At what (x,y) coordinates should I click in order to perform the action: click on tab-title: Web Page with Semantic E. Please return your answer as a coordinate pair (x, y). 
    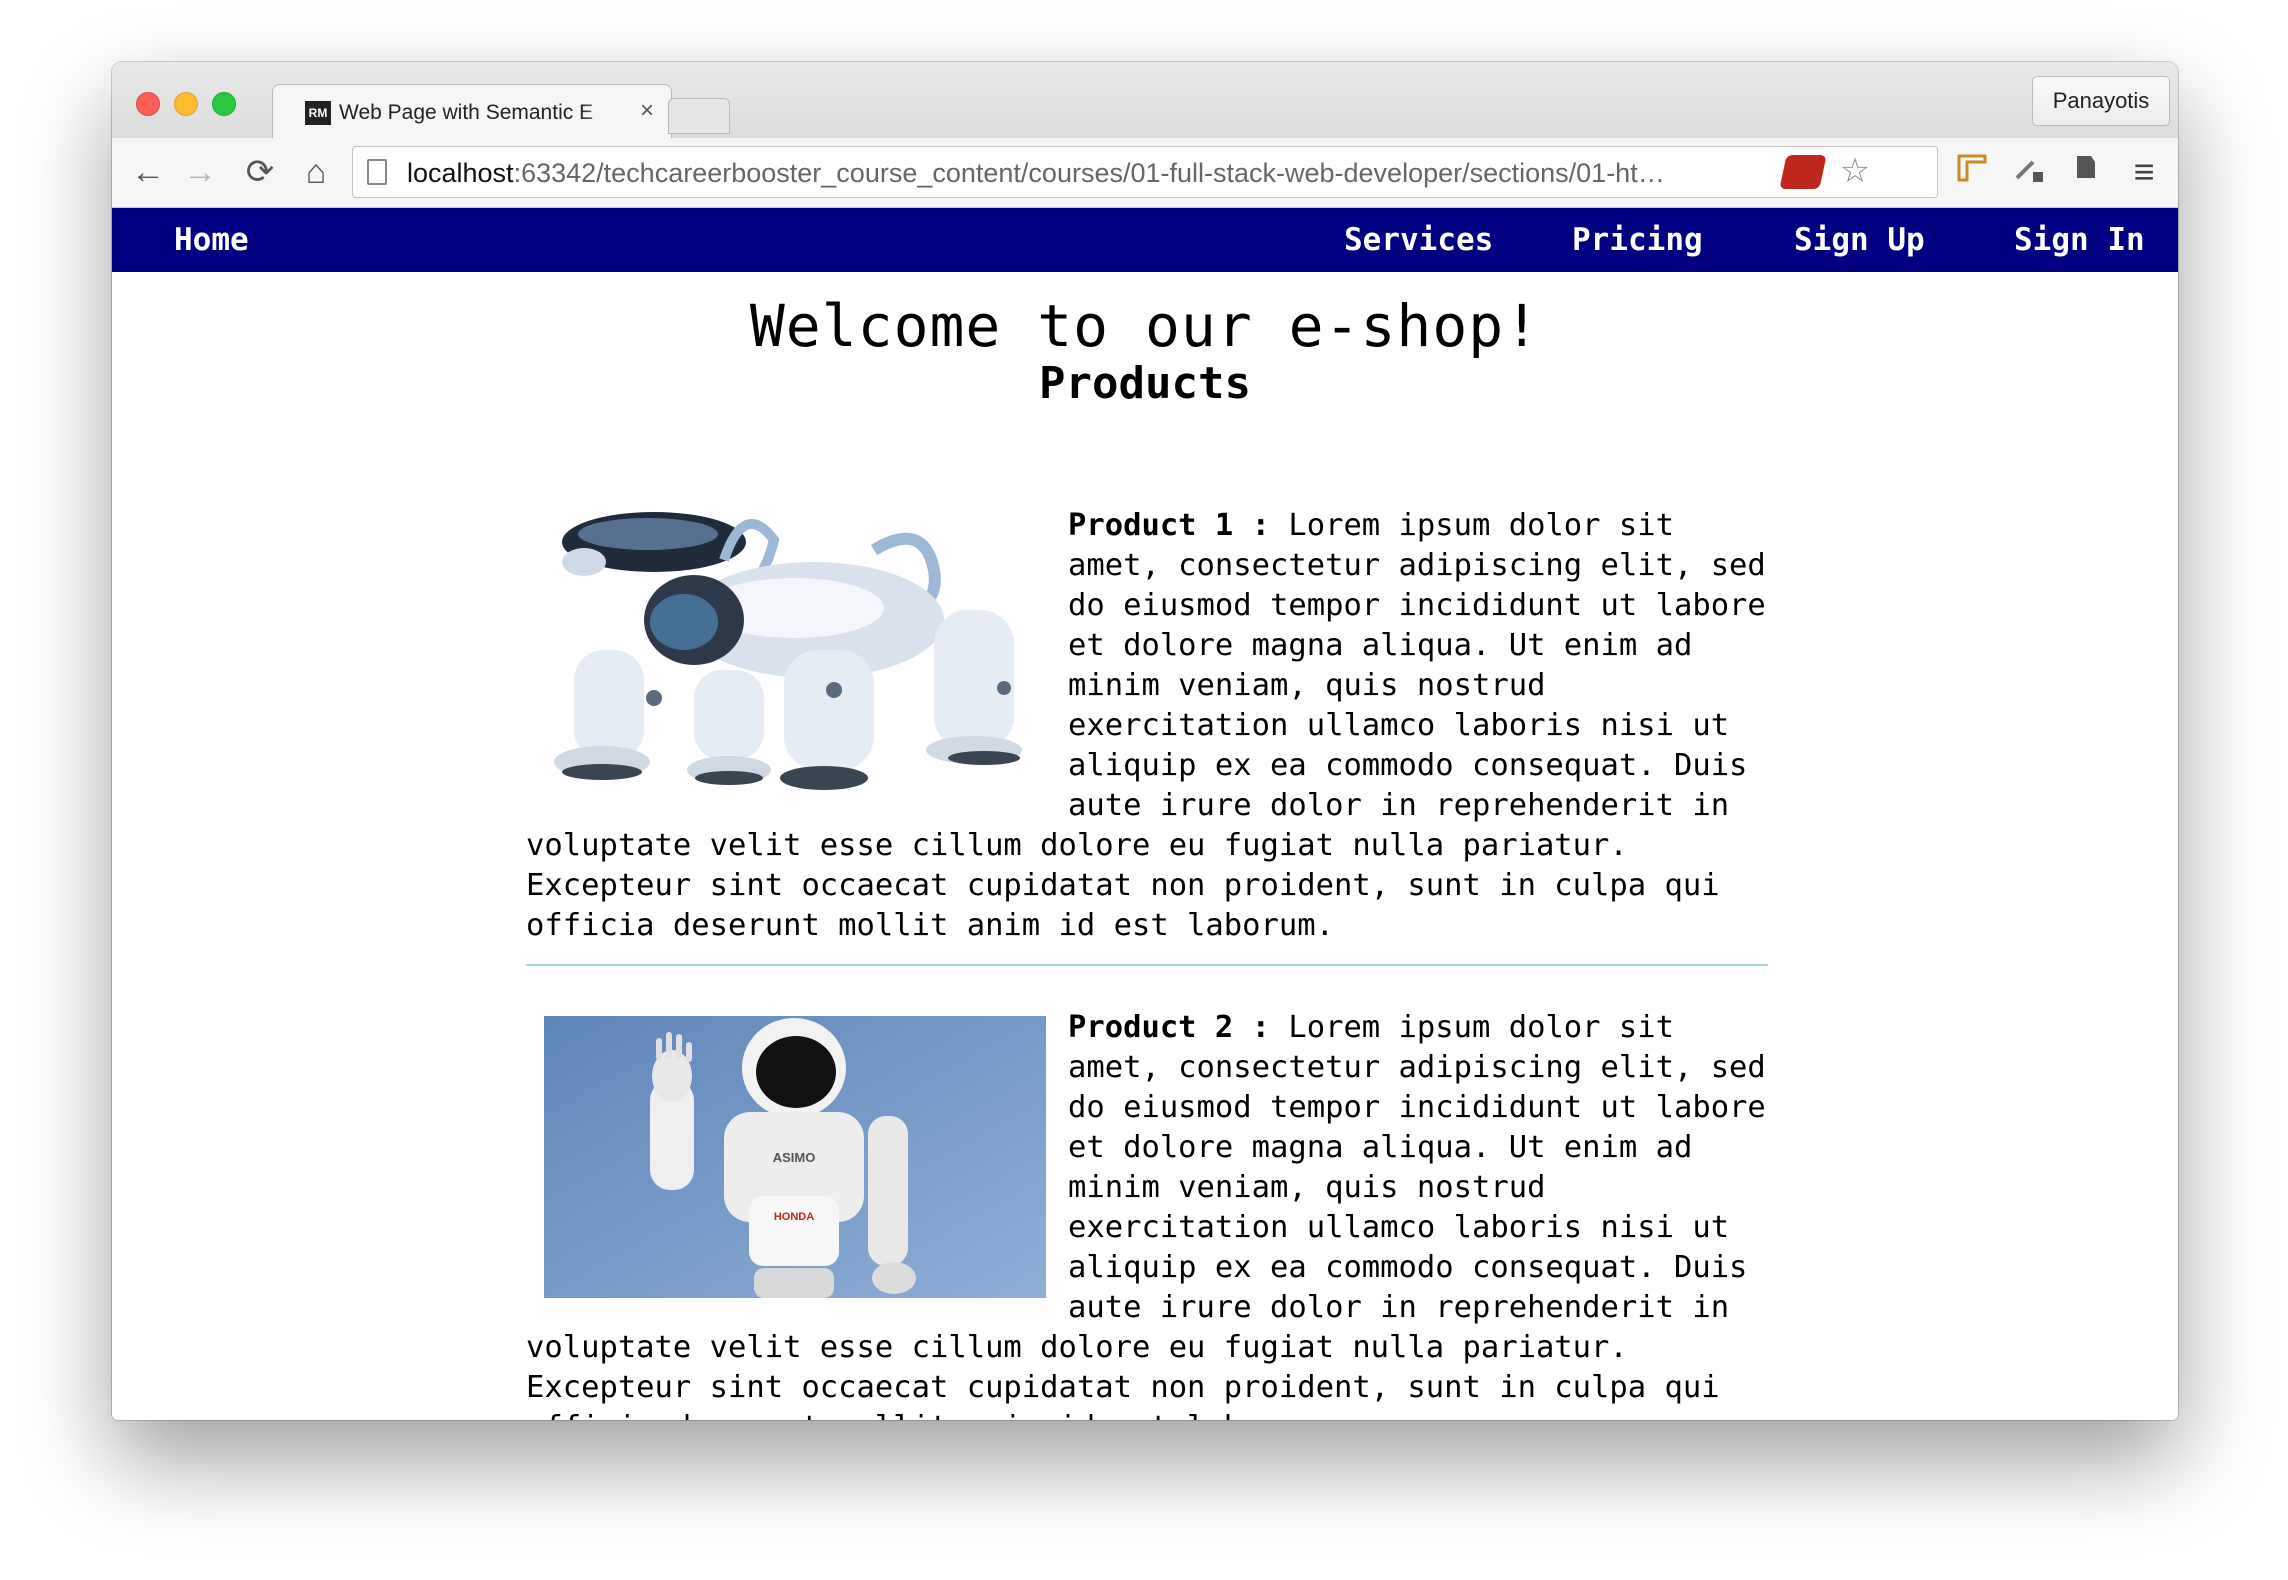
    Looking at the image, I should click on (466, 112).